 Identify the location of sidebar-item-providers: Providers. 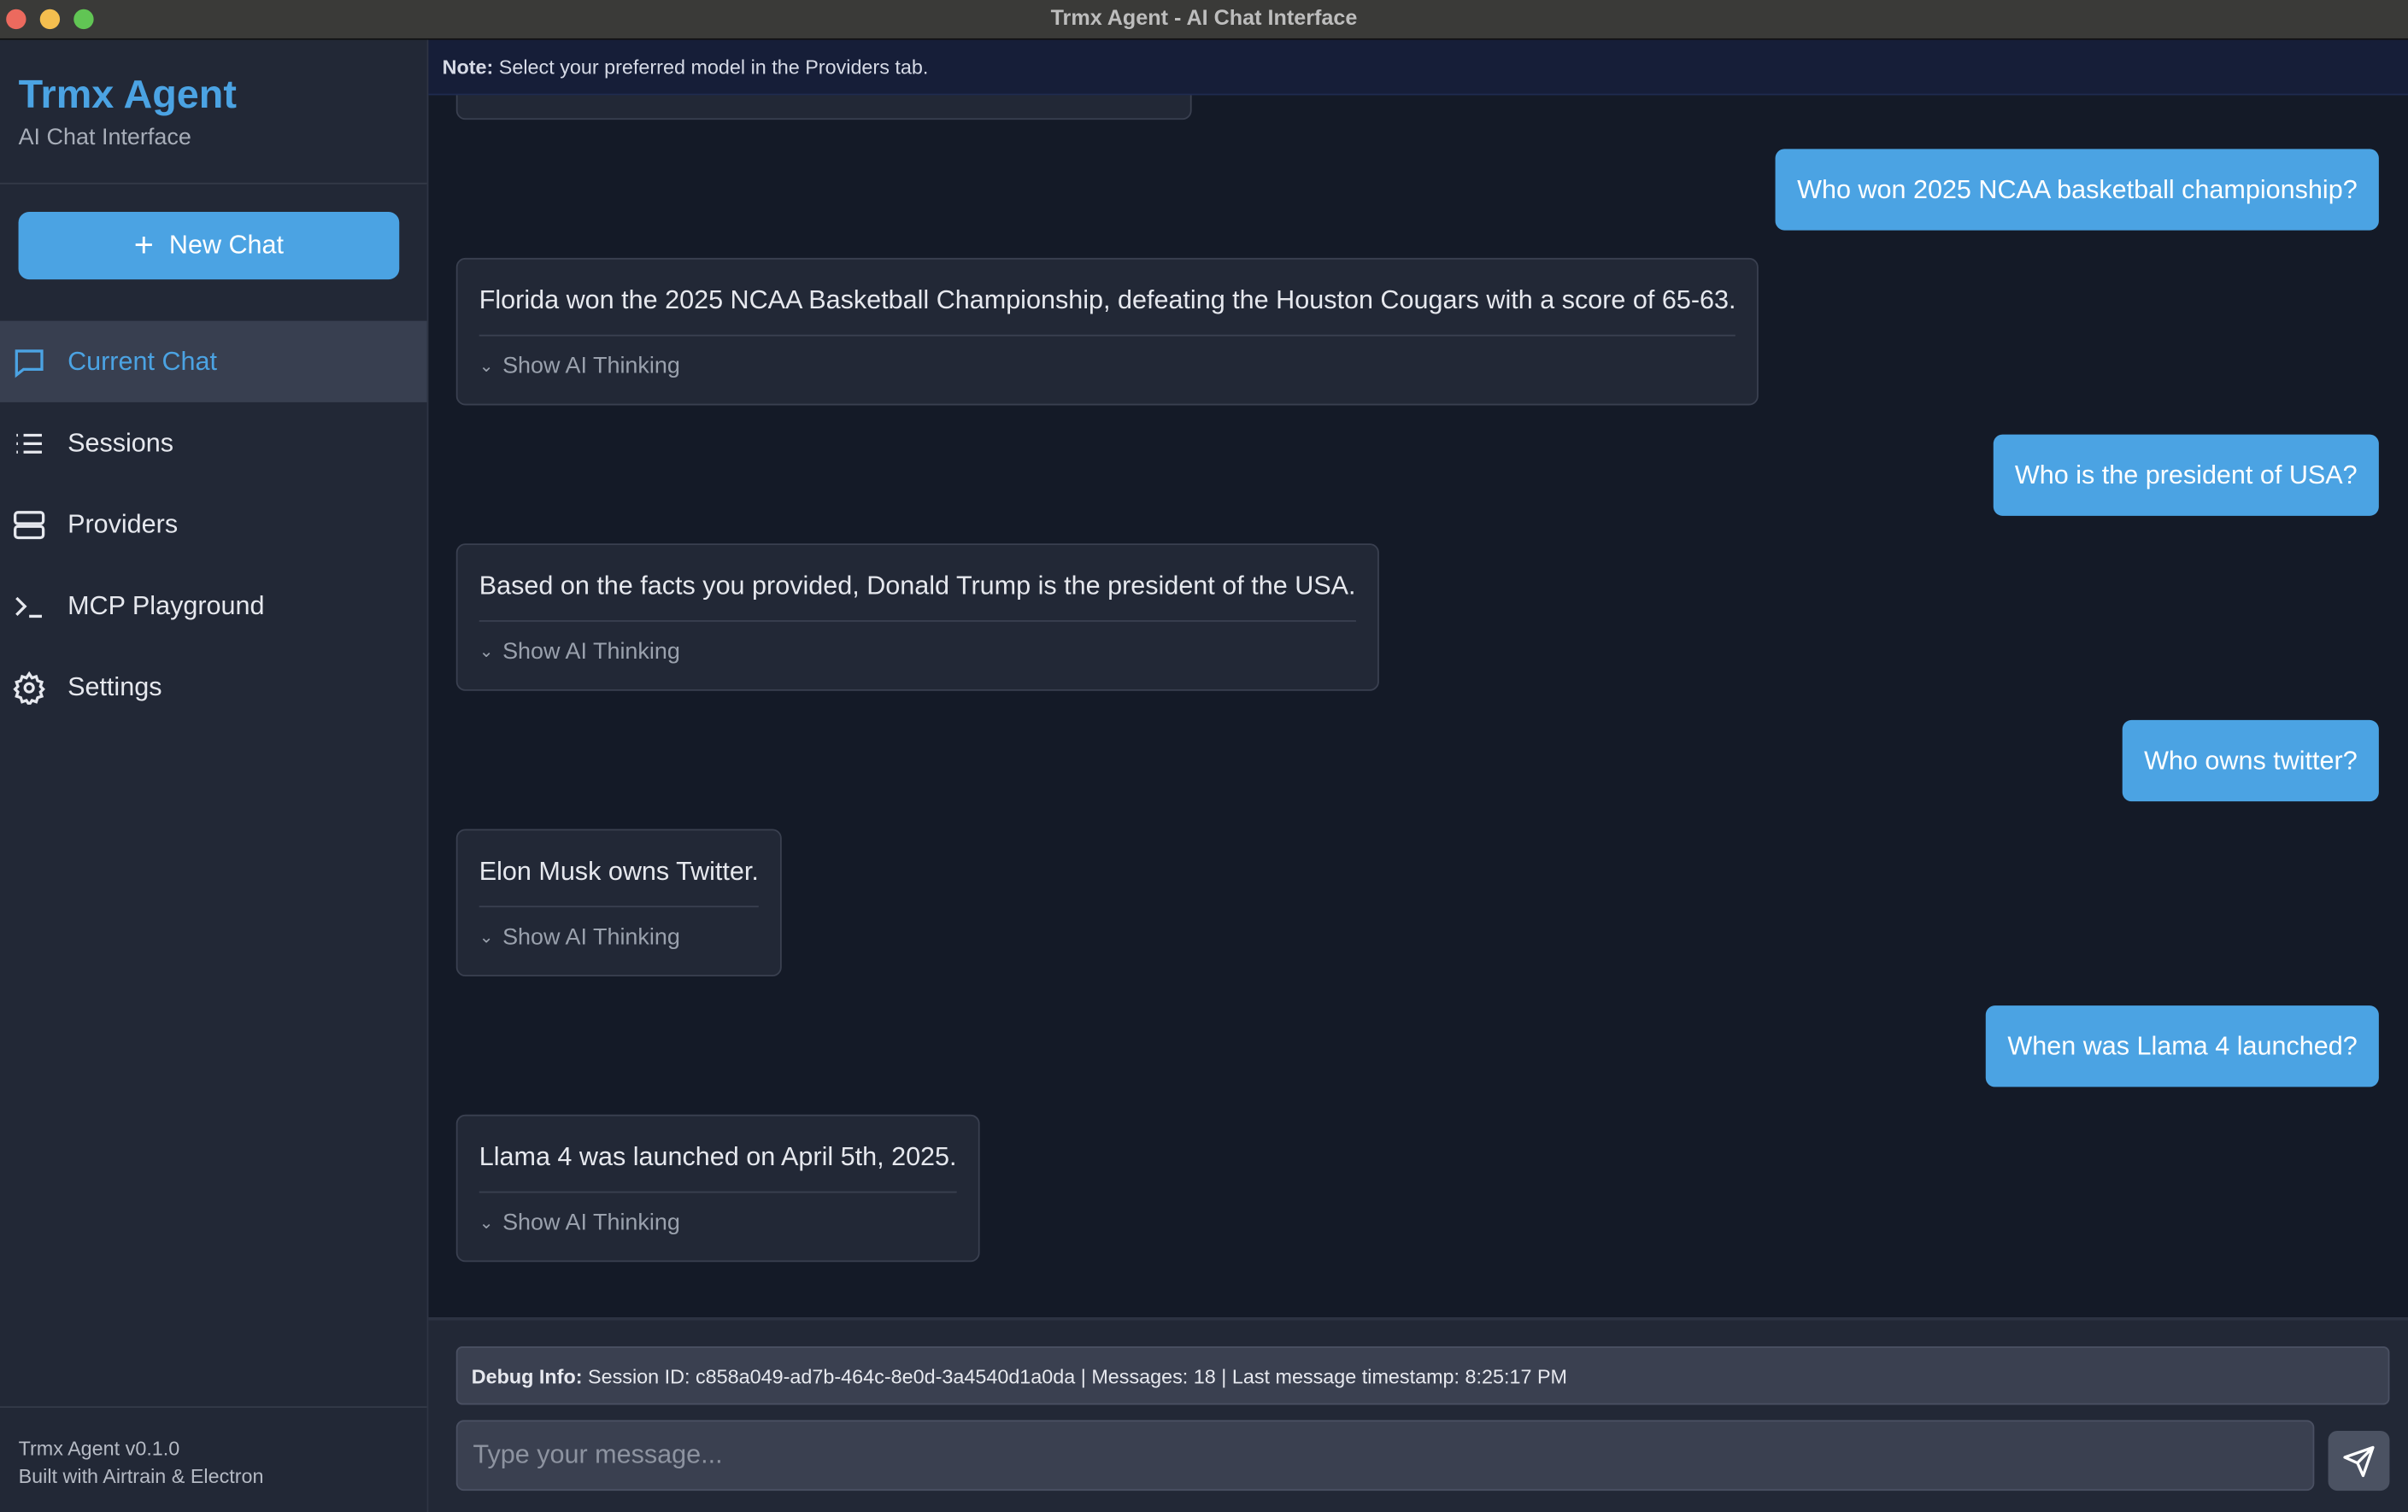
(213, 524).